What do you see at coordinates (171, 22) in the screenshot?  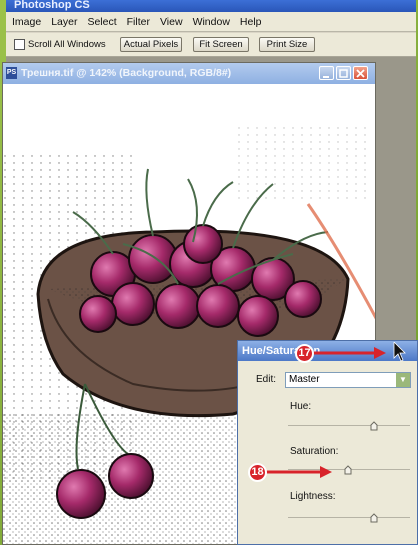 I see `menu-view: View` at bounding box center [171, 22].